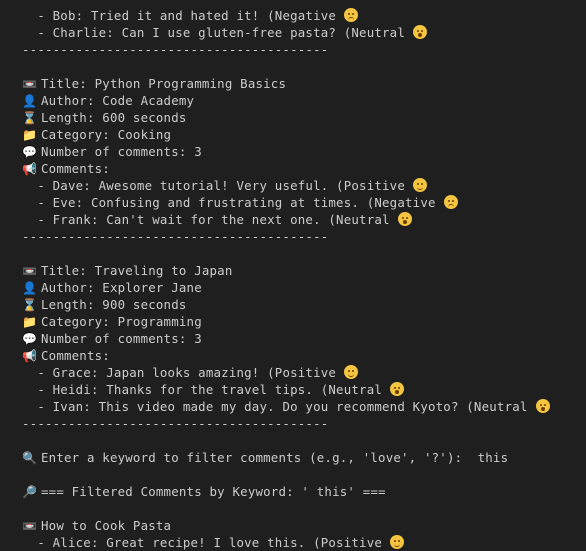  I want to click on video-category-line: 📁 Category: Programming, so click(112, 321).